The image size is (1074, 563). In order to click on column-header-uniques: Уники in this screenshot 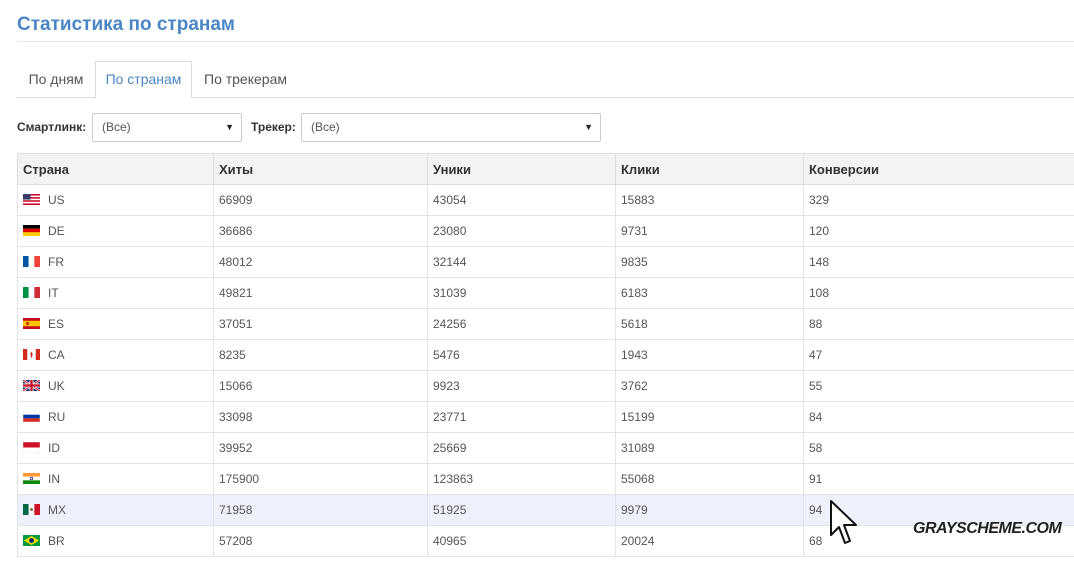, I will do `click(521, 169)`.